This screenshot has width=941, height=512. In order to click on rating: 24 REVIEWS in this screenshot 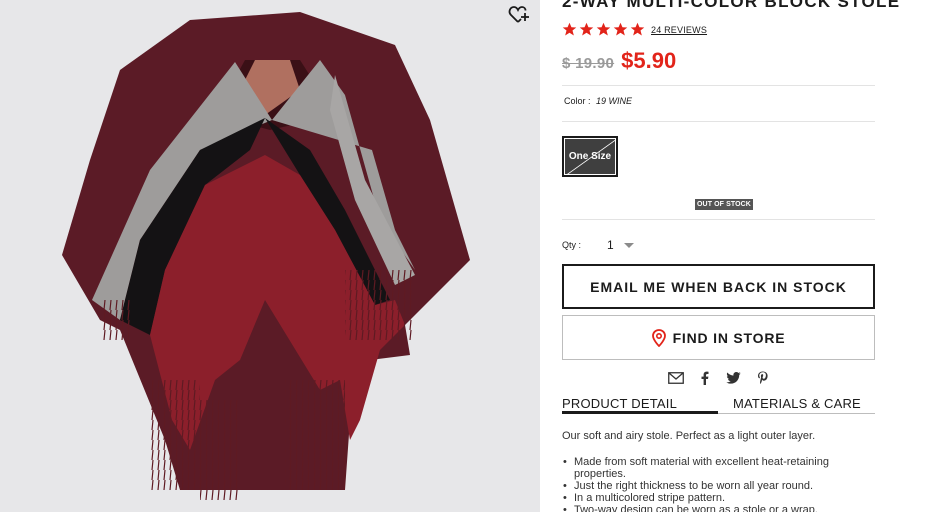, I will do `click(634, 29)`.